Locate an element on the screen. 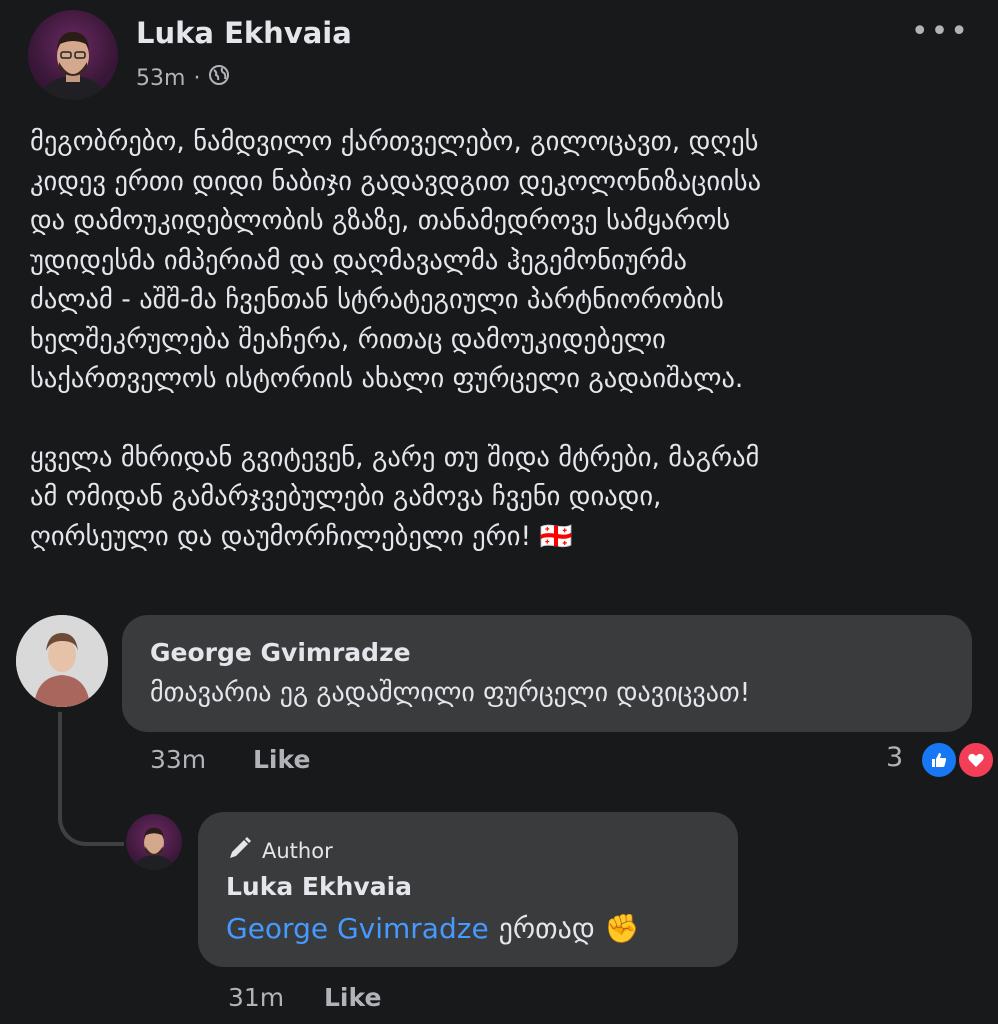 The image size is (998, 1024). reply-like-button: Like is located at coordinates (352, 997).